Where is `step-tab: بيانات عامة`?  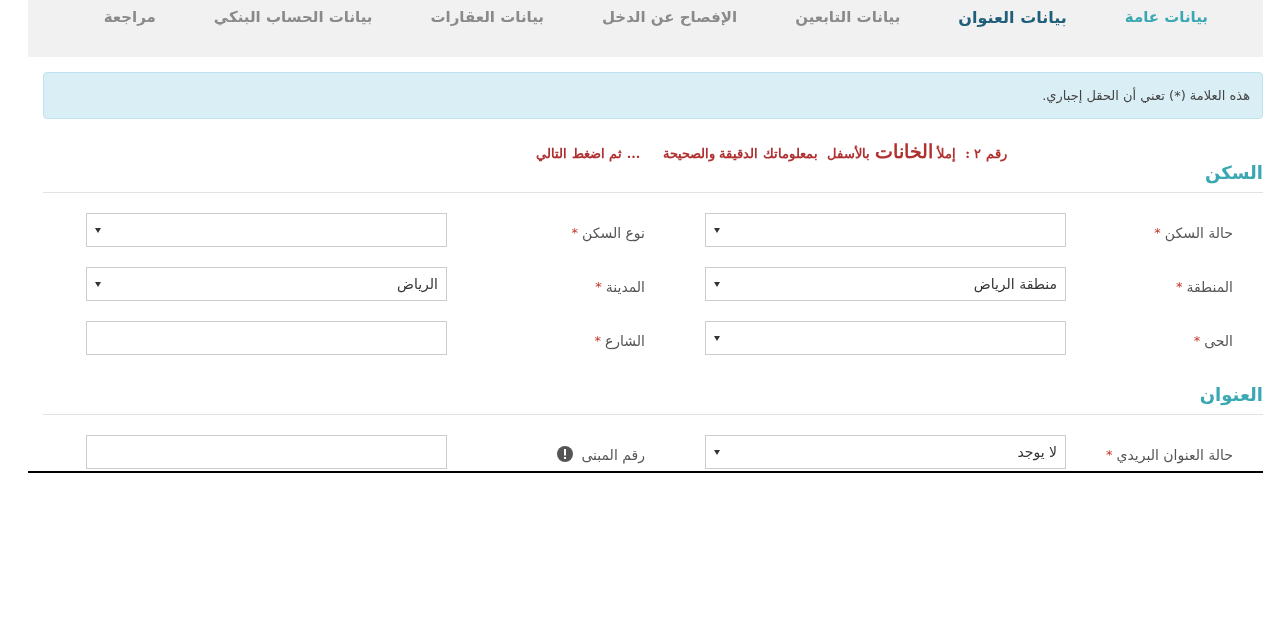 step-tab: بيانات عامة is located at coordinates (1166, 17).